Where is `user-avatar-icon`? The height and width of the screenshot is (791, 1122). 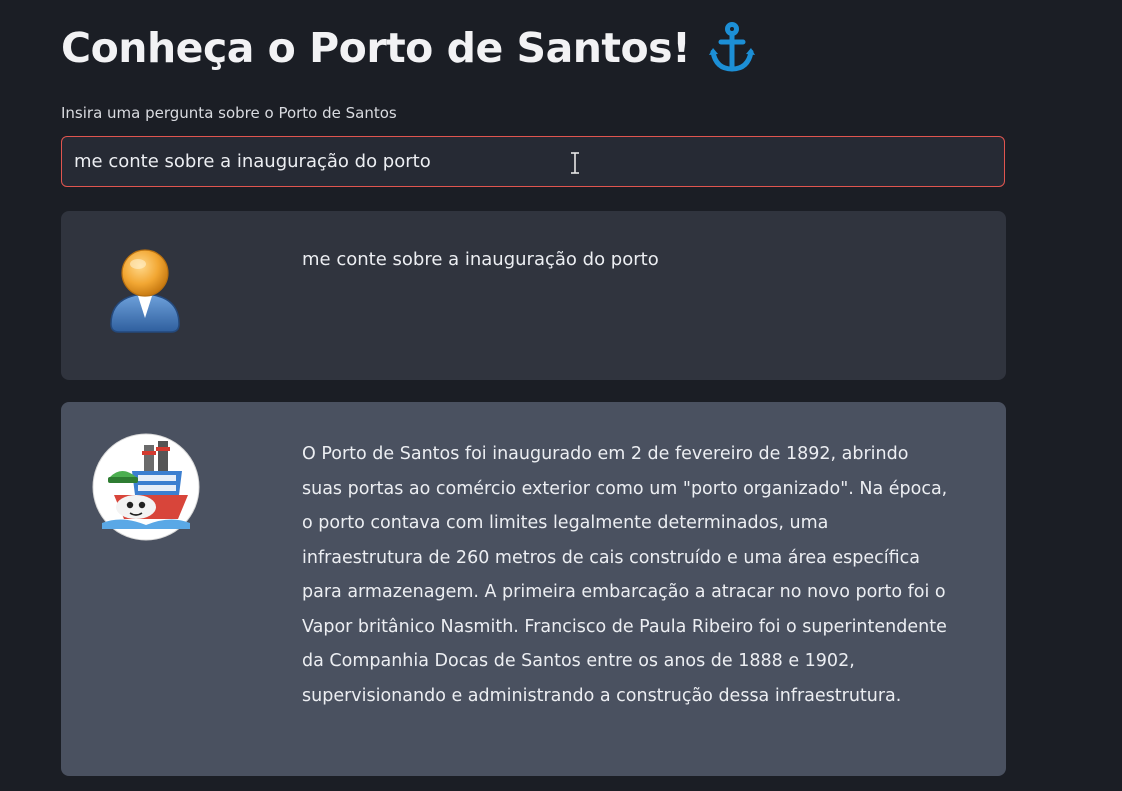
user-avatar-icon is located at coordinates (145, 291).